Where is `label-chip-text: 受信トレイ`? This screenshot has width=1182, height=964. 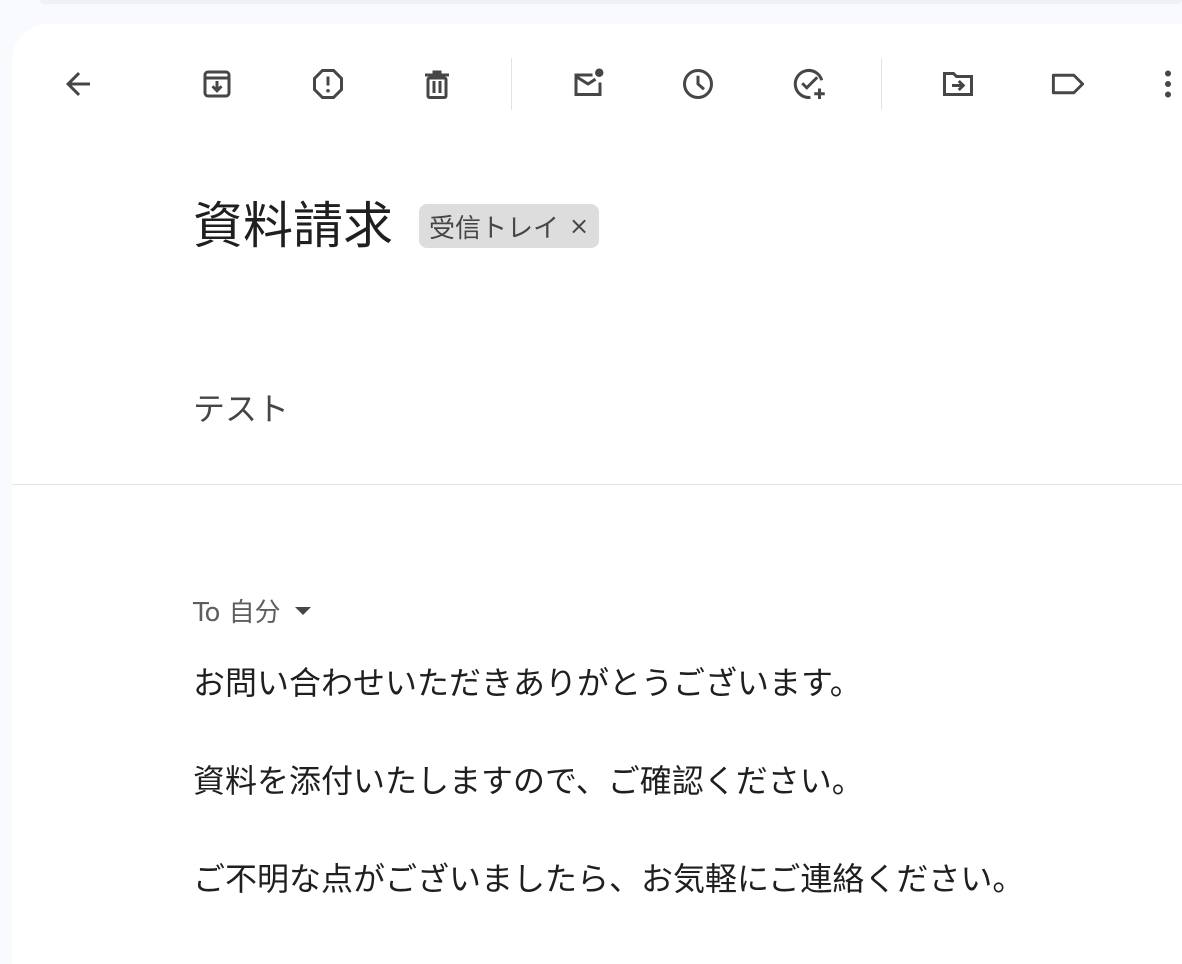
label-chip-text: 受信トレイ is located at coordinates (494, 228).